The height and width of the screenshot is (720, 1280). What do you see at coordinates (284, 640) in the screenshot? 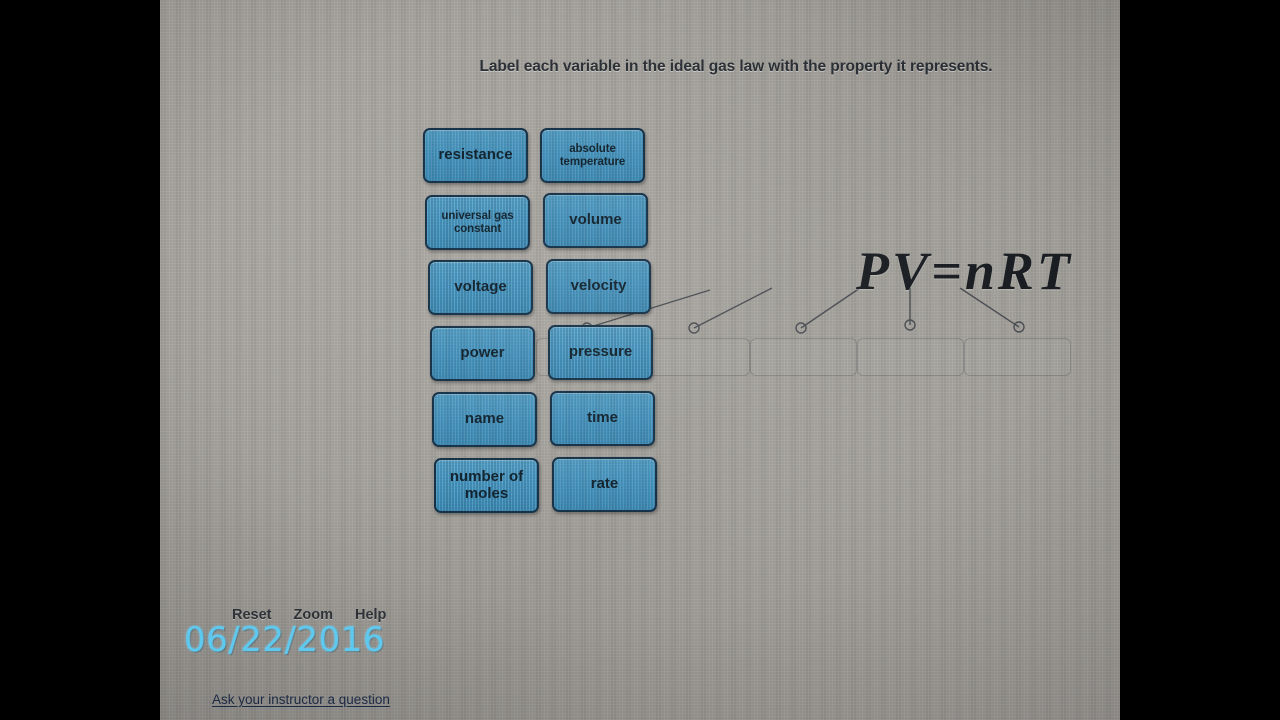
I see `camera-datestamp: 06/22/2016` at bounding box center [284, 640].